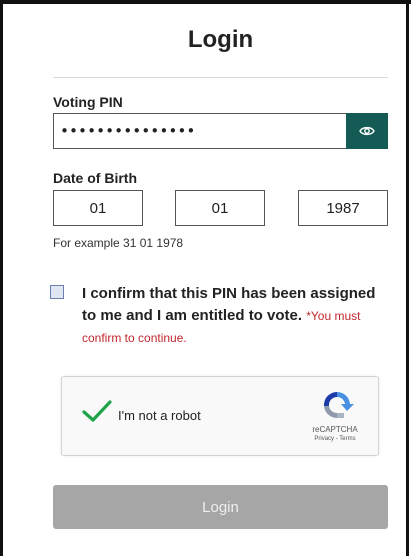 The image size is (411, 556). I want to click on dob-label: Date of Birth, so click(95, 178).